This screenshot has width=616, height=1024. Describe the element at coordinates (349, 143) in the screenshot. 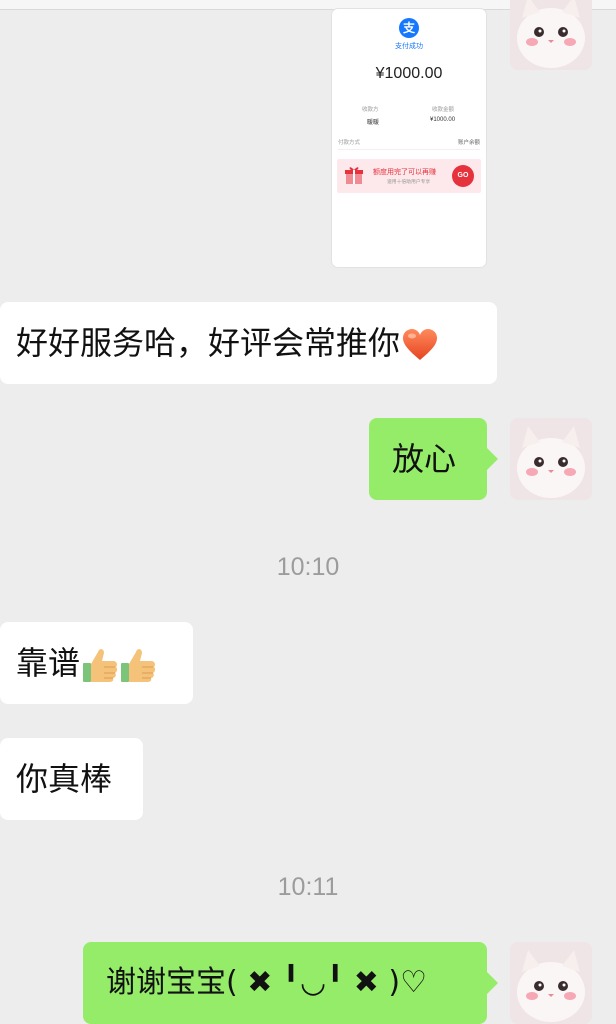

I see `payment-method-label: 付款方式` at that location.